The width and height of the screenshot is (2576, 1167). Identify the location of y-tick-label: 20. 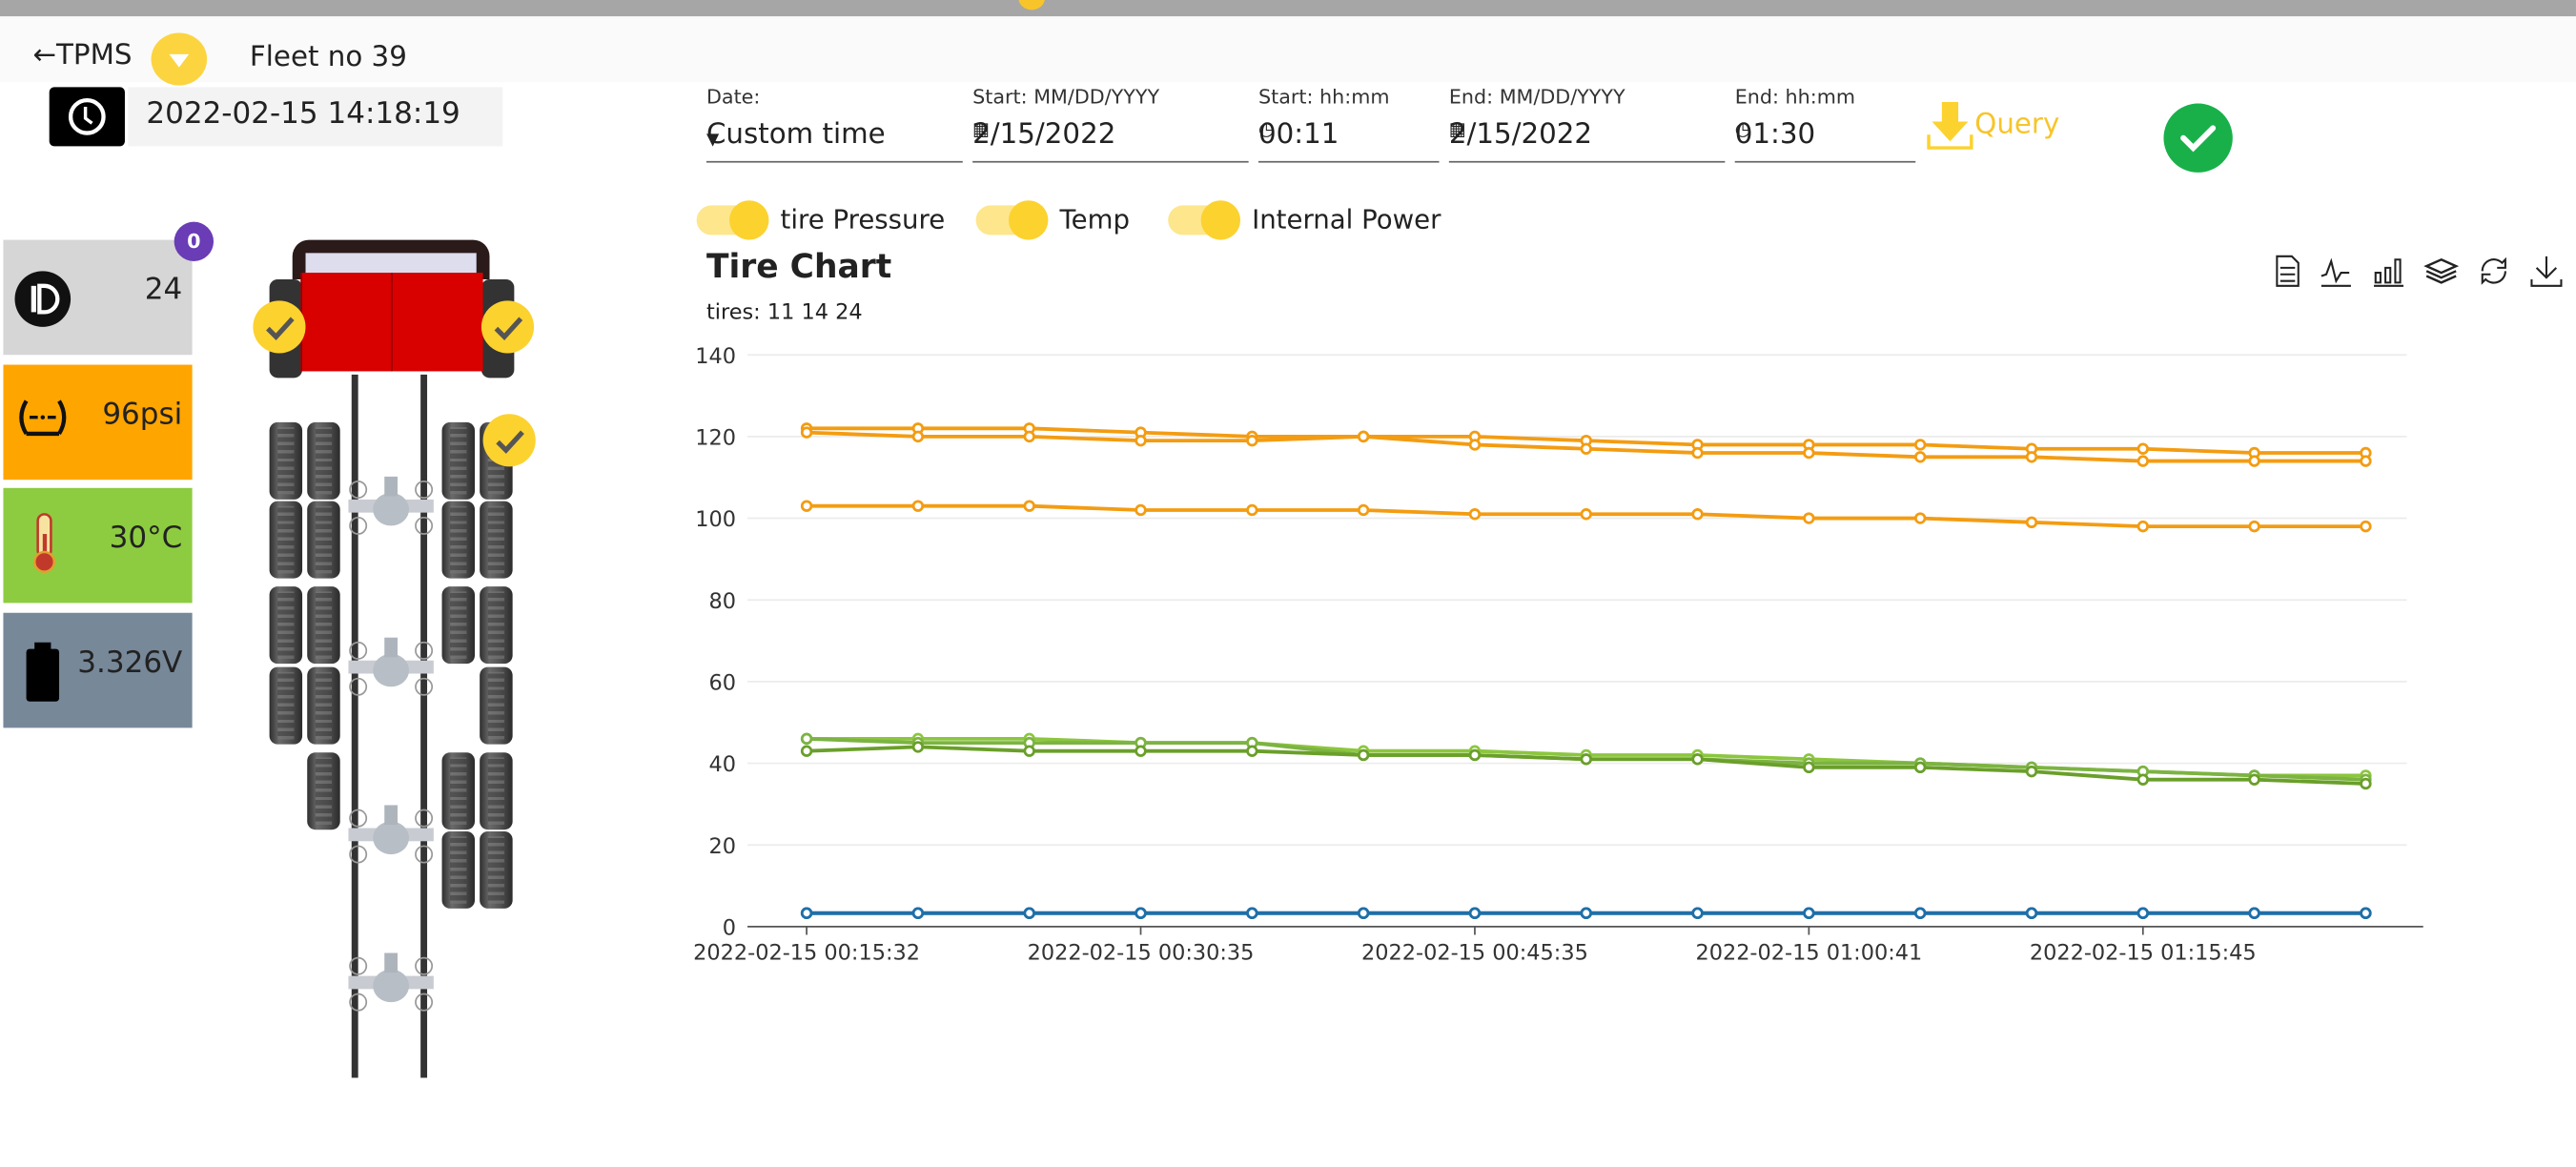
(722, 846).